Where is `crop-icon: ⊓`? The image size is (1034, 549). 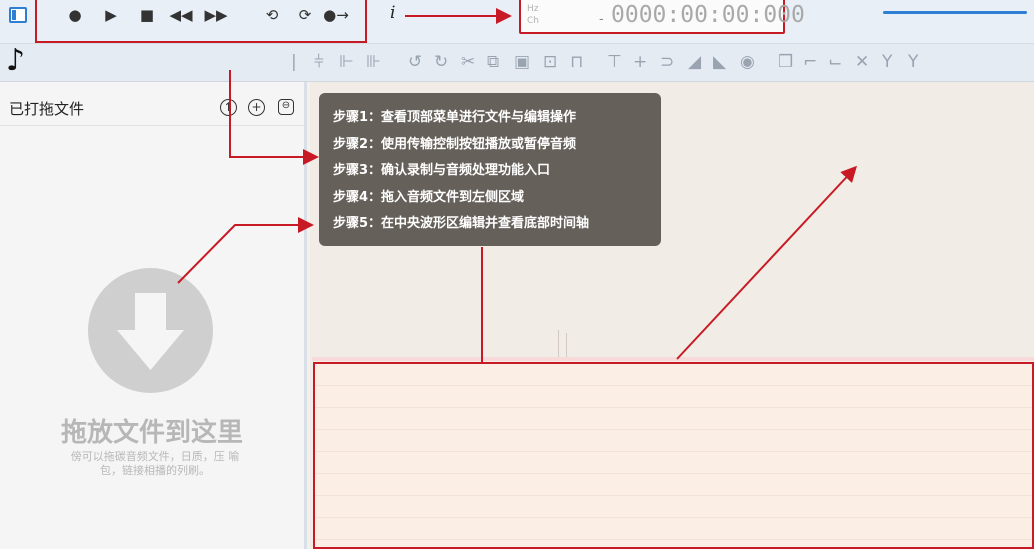 crop-icon: ⊓ is located at coordinates (576, 62).